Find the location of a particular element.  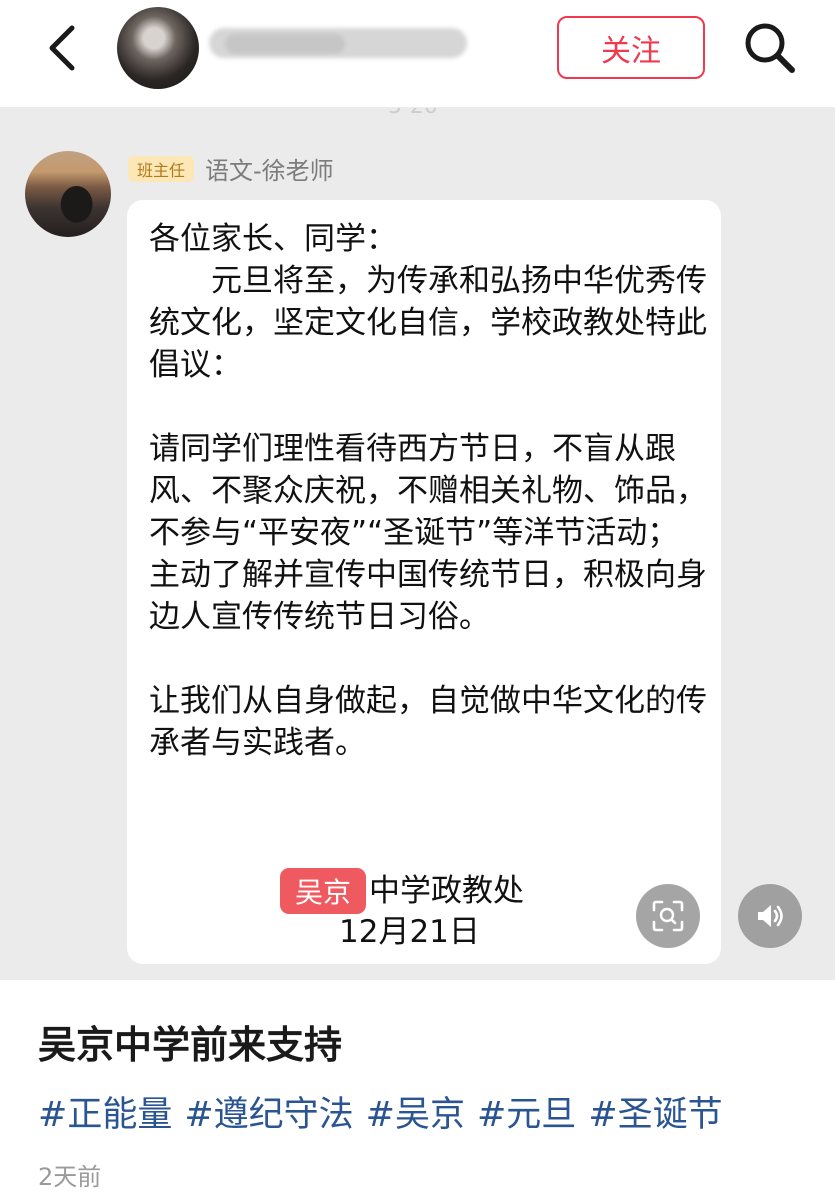

message-greeting: 各位家长、同学： is located at coordinates (273, 239).